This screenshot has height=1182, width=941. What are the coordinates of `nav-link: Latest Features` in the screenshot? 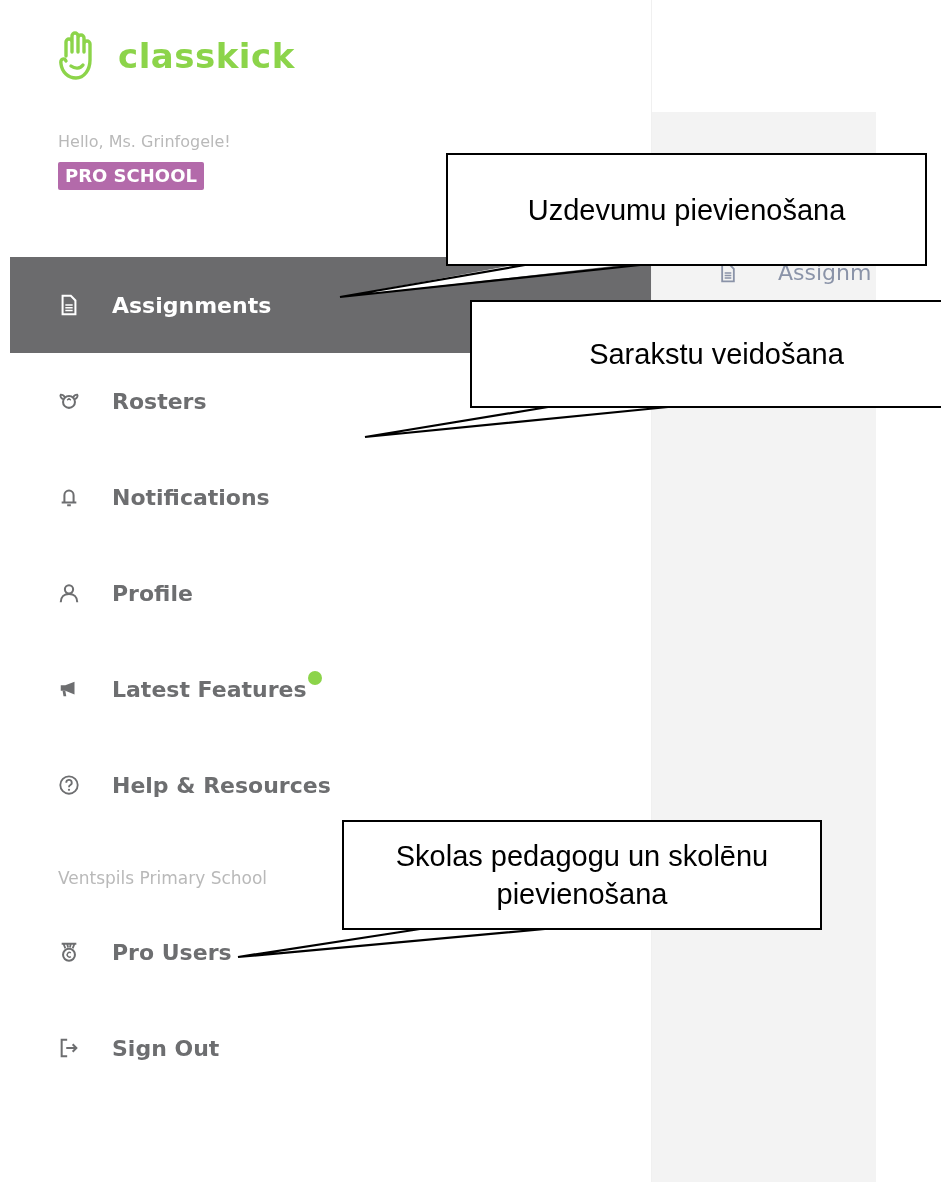 It's located at (158, 689).